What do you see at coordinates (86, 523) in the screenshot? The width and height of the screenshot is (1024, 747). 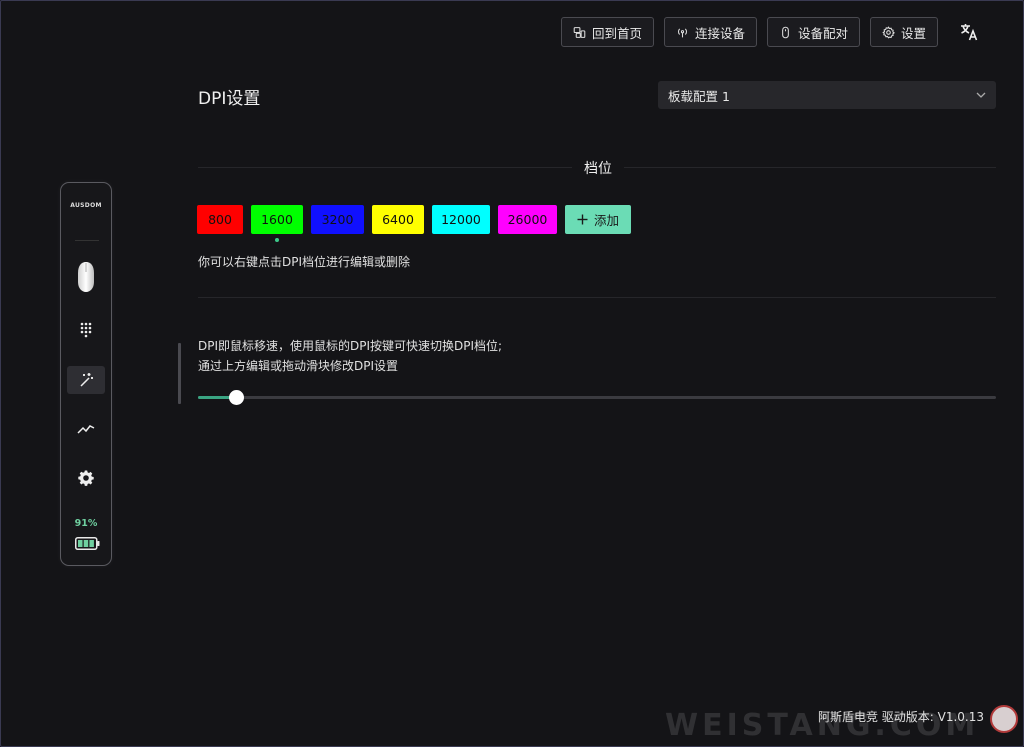 I see `battery-percentage: 91%` at bounding box center [86, 523].